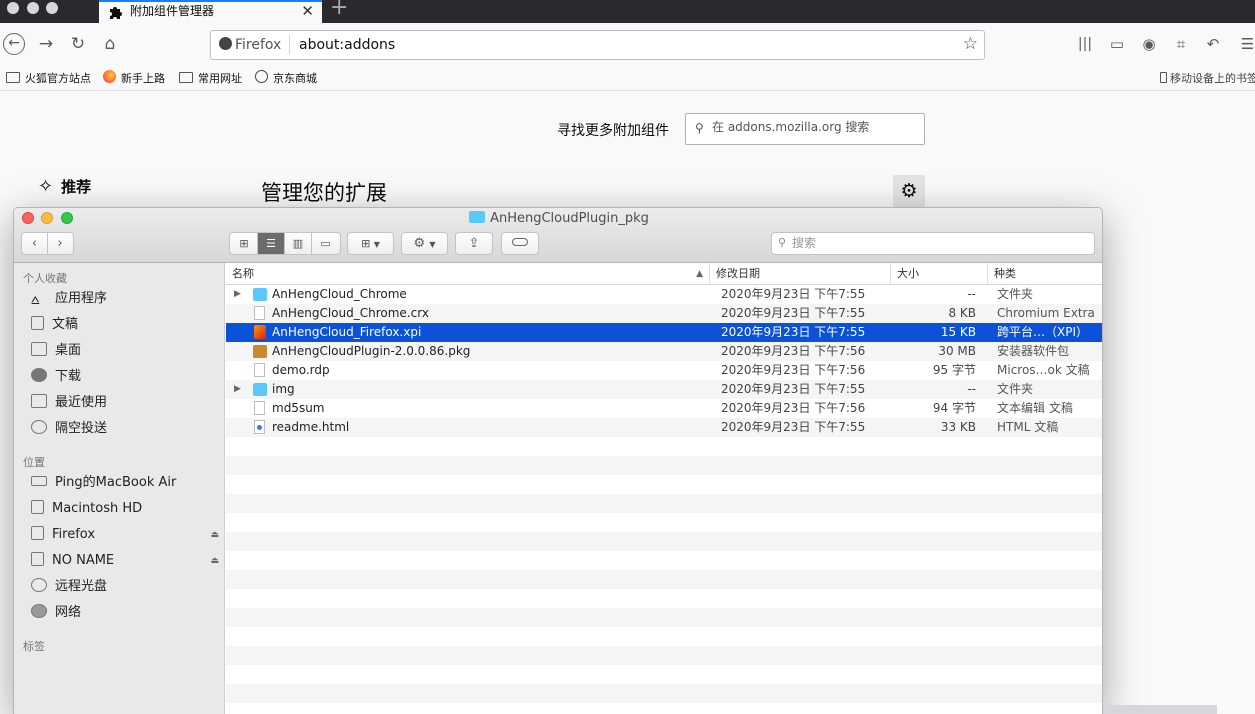 This screenshot has height=714, width=1255. What do you see at coordinates (126, 509) in the screenshot?
I see `sidebar-item-macintosh-hd: Macintosh HD` at bounding box center [126, 509].